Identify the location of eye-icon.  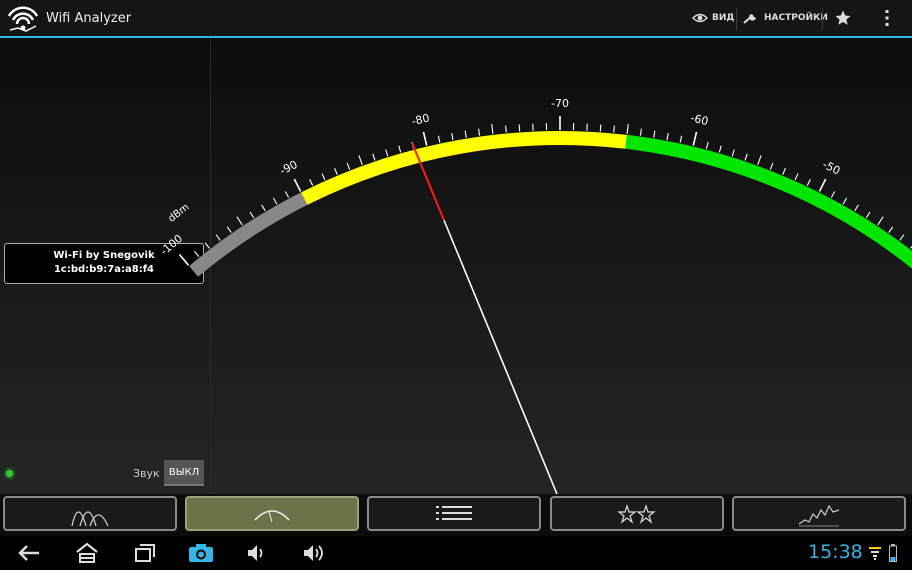
(700, 18).